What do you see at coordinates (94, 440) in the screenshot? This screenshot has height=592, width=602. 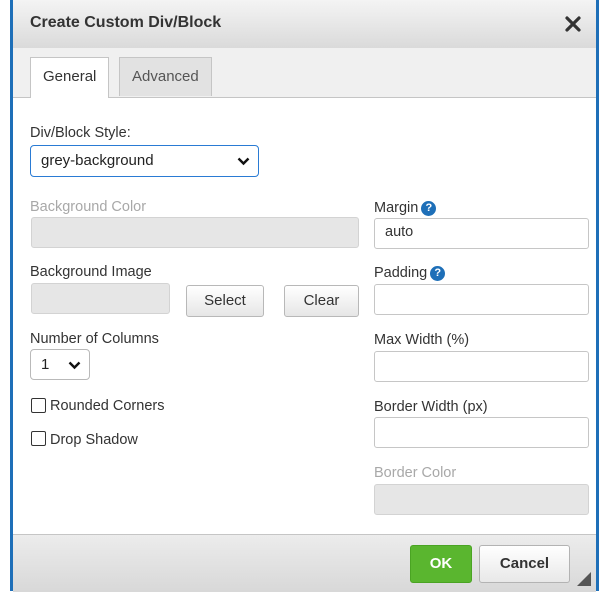 I see `drop-shadow-label: Drop Shadow` at bounding box center [94, 440].